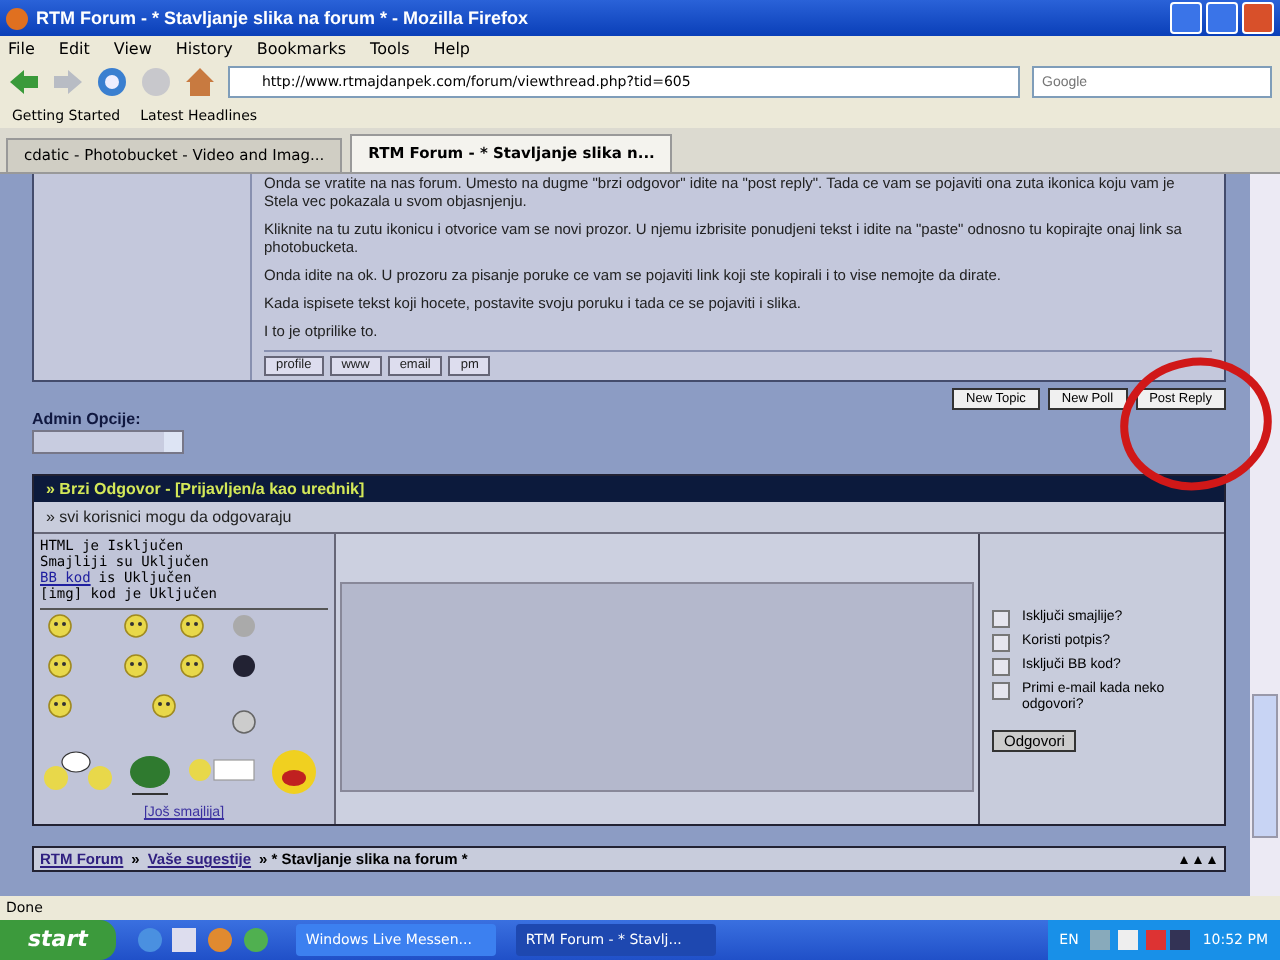 This screenshot has width=1280, height=960. What do you see at coordinates (222, 770) in the screenshot?
I see `sorry-smiley-icon` at bounding box center [222, 770].